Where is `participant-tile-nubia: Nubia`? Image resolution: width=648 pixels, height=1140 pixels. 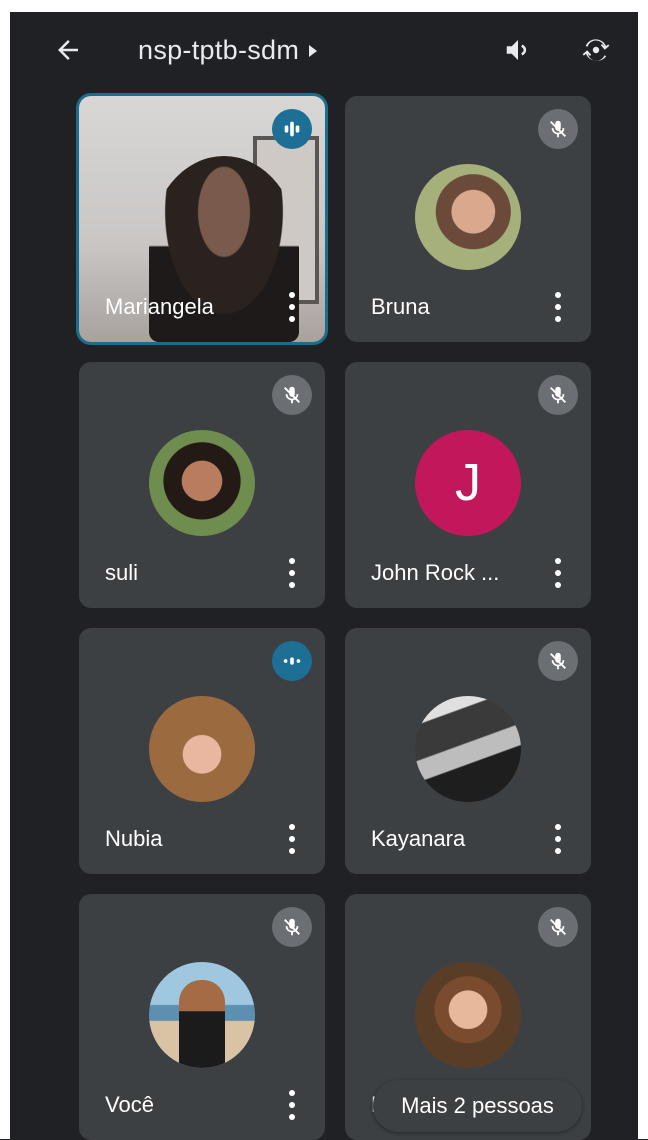
participant-tile-nubia: Nubia is located at coordinates (202, 751).